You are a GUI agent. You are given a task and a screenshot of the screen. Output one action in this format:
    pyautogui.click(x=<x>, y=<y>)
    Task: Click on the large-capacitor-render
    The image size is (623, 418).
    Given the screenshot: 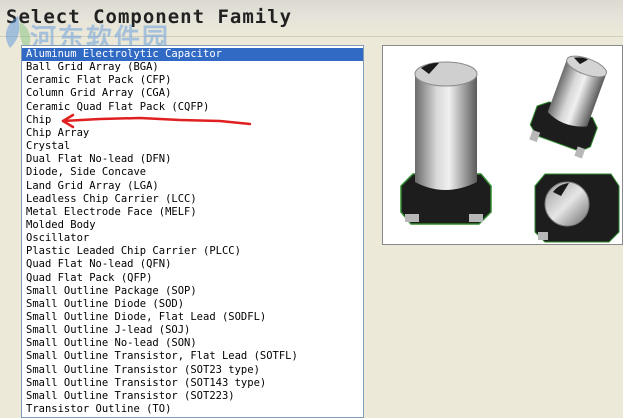 What is the action you would take?
    pyautogui.click(x=446, y=143)
    